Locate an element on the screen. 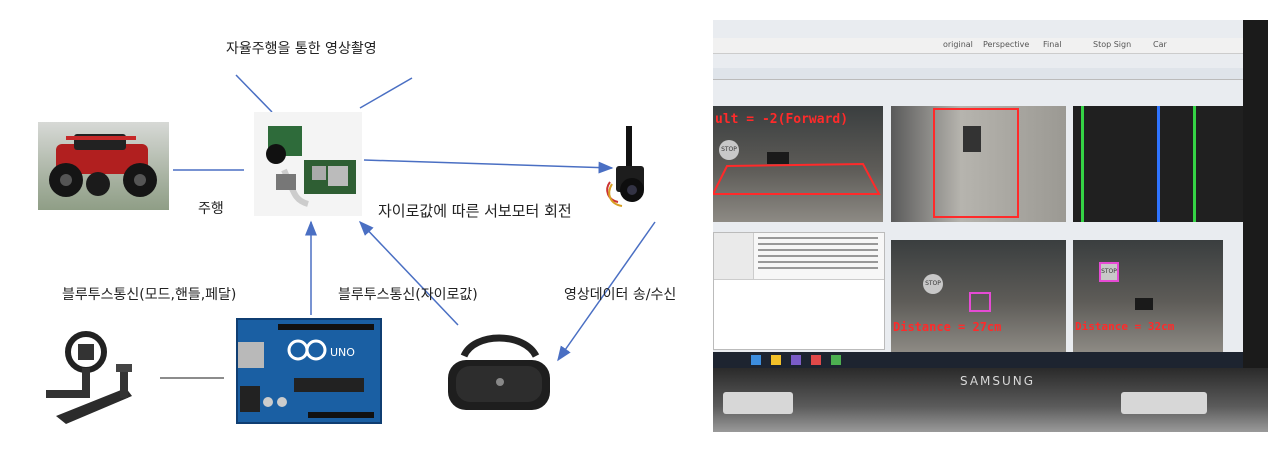  window-taskbar-top: original Perspective Final Stop Sign Car is located at coordinates (978, 46).